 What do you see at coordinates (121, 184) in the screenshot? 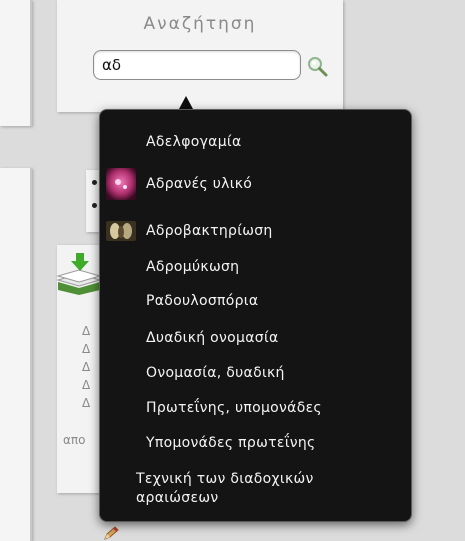
I see `pink-abstract-thumbnail-icon` at bounding box center [121, 184].